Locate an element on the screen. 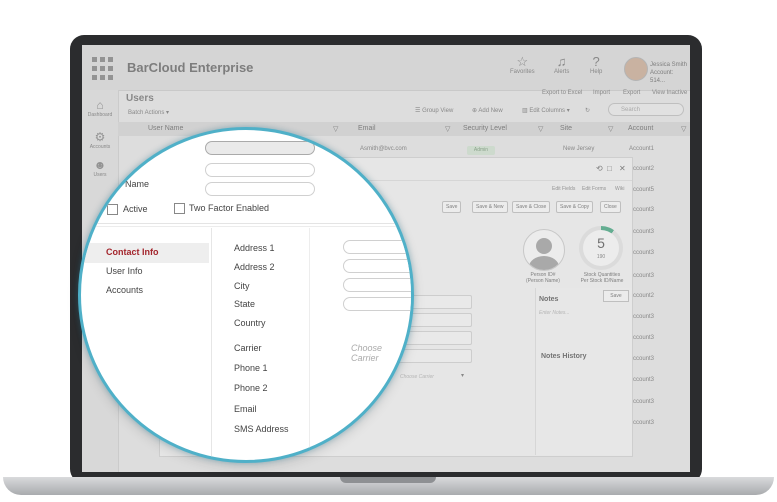 This screenshot has height=502, width=777. favorites-button: ☆ Favorites is located at coordinates (522, 65).